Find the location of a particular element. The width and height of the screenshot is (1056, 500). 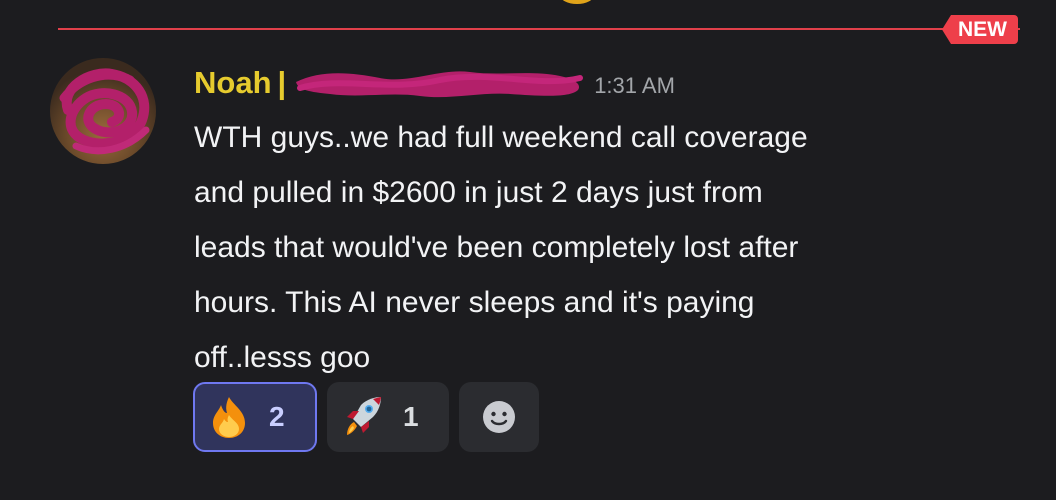

reaction-rocket: 1 is located at coordinates (388, 417).